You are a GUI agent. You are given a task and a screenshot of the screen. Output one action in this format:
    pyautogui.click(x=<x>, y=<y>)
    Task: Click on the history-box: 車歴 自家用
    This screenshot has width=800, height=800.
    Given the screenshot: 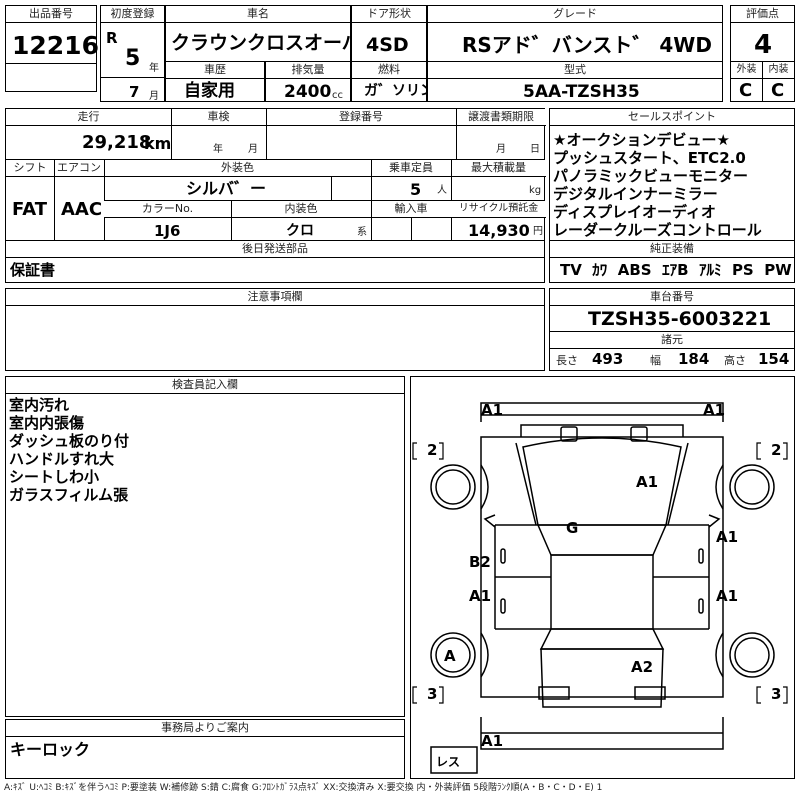 What is the action you would take?
    pyautogui.click(x=215, y=81)
    